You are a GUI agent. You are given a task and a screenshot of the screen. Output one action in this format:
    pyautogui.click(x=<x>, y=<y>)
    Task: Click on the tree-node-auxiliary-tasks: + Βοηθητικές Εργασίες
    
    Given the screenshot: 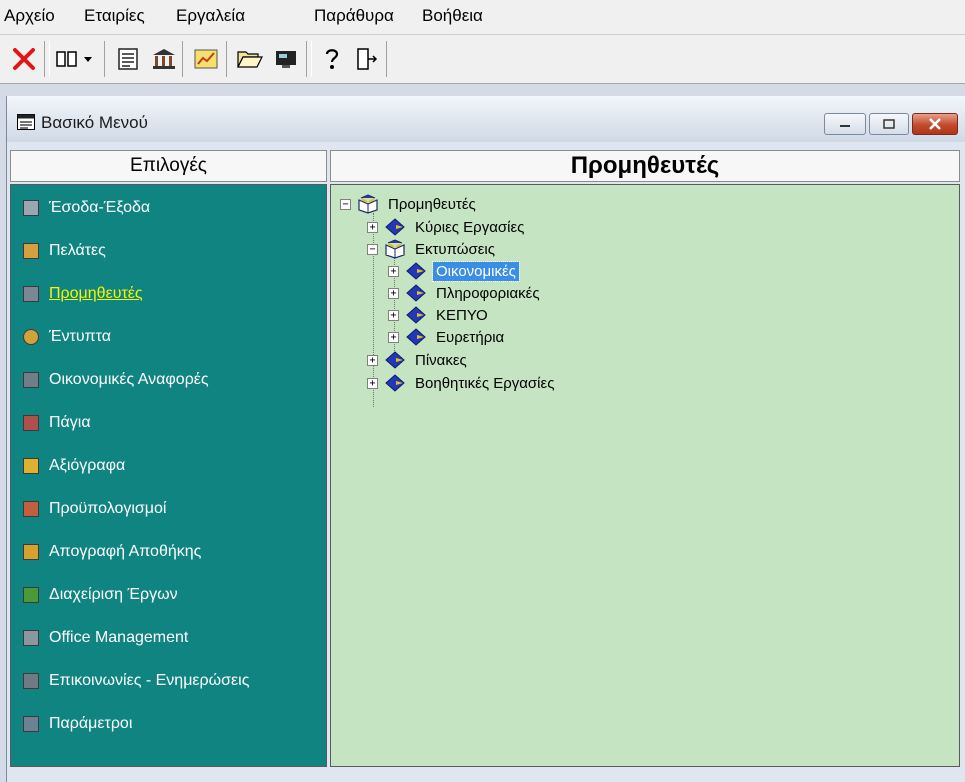 What is the action you would take?
    pyautogui.click(x=462, y=383)
    